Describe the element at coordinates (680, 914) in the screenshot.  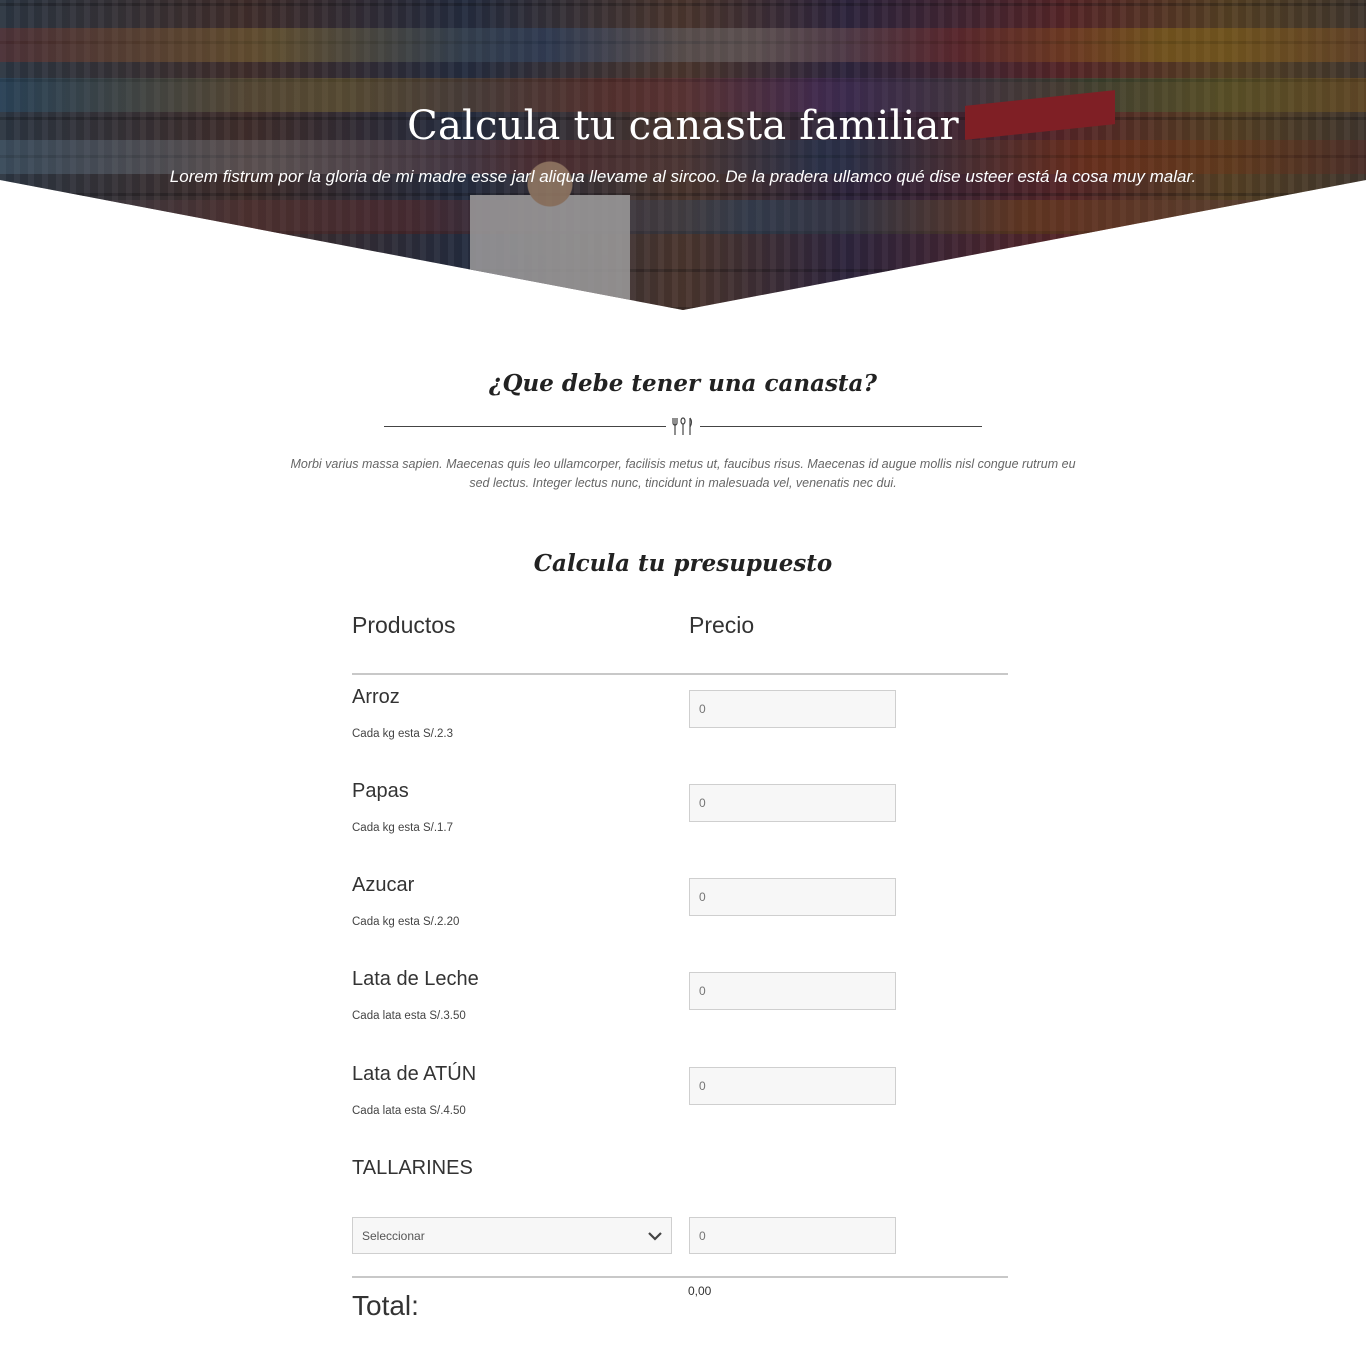
I see `product-row: Azucar Cada kg esta S/.2.20` at that location.